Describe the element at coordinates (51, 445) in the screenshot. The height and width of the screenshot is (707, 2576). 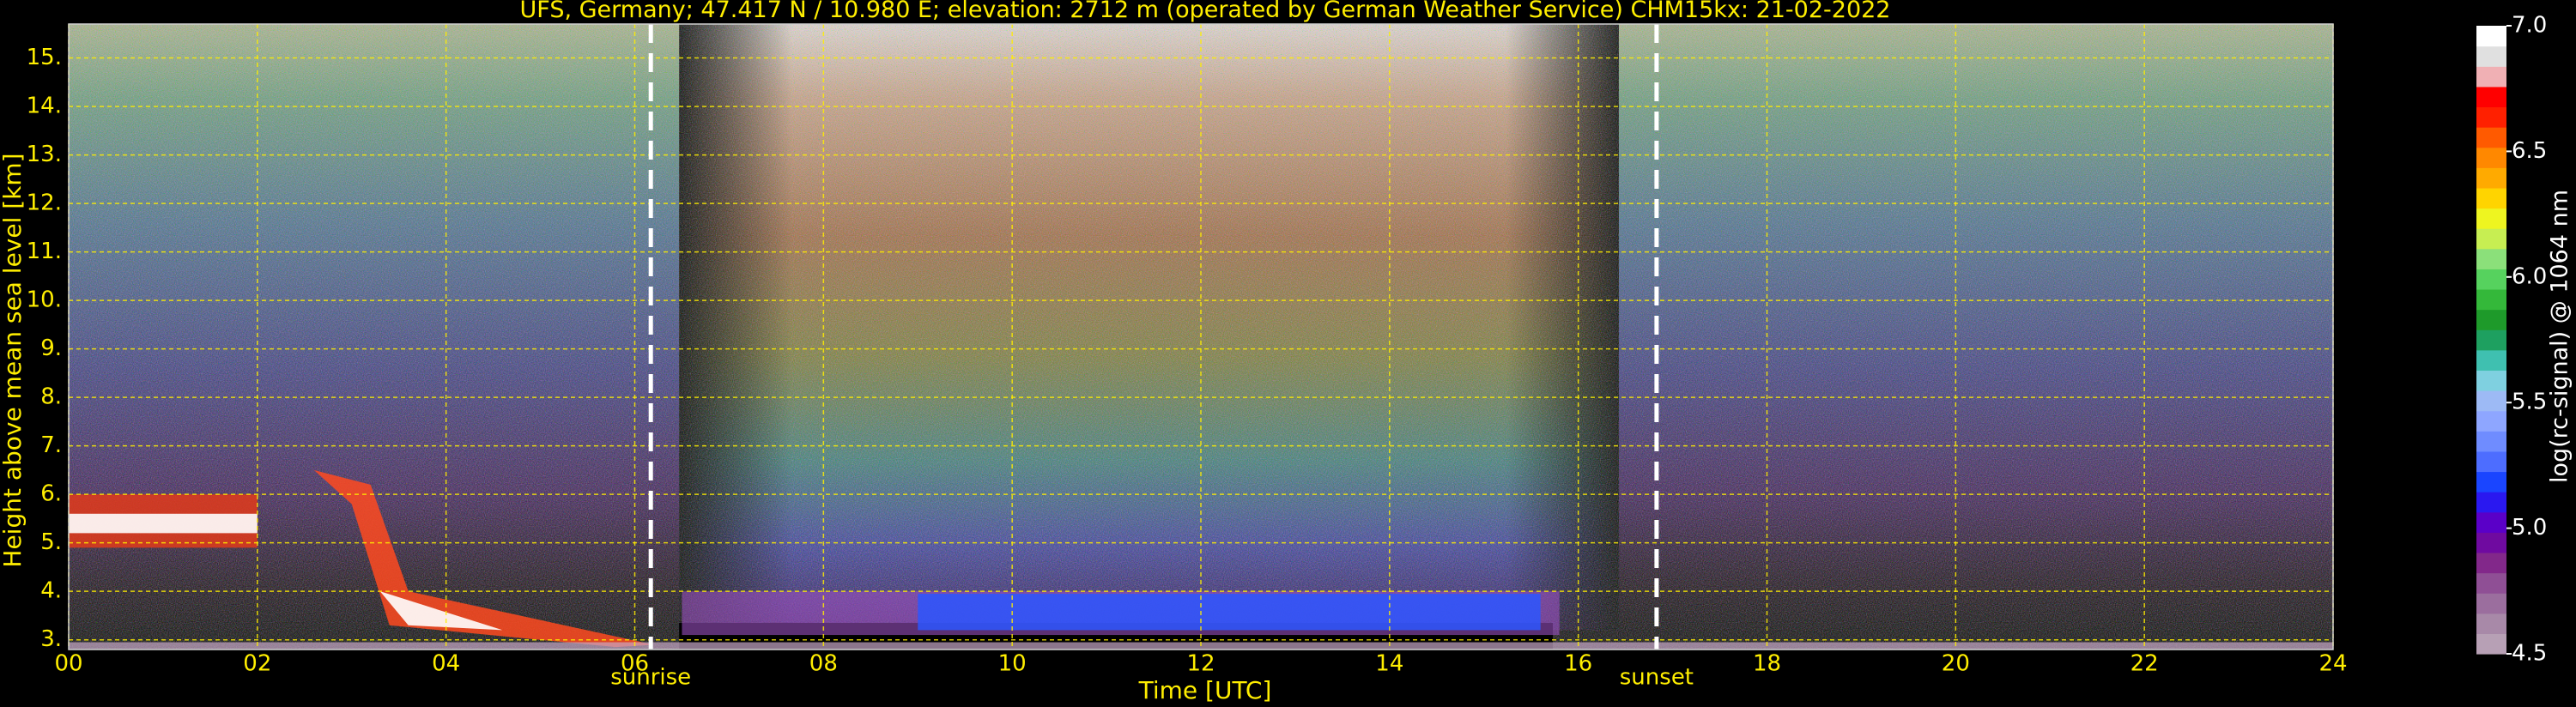
I see `y-tick-label: 7.` at that location.